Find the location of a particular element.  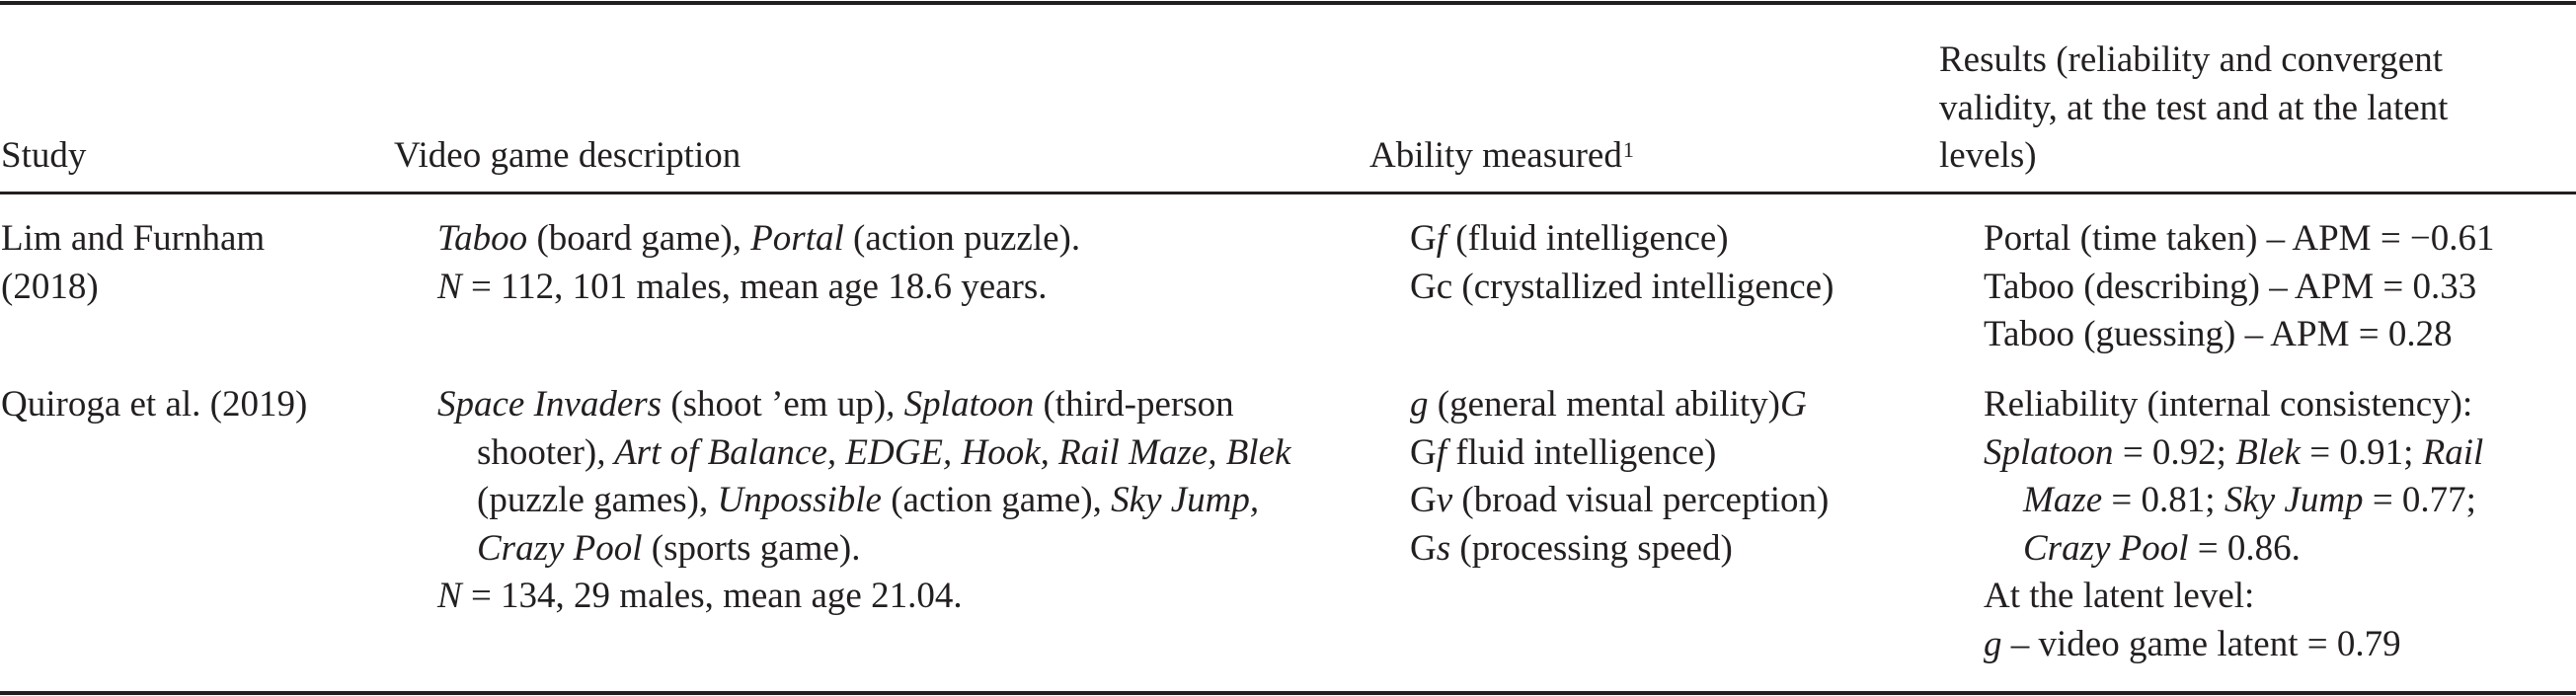

header-ability: Ability measured1 is located at coordinates (1501, 157).